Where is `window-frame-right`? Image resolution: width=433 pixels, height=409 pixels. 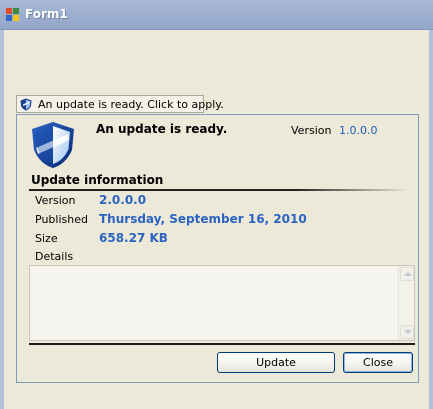 window-frame-right is located at coordinates (431, 219).